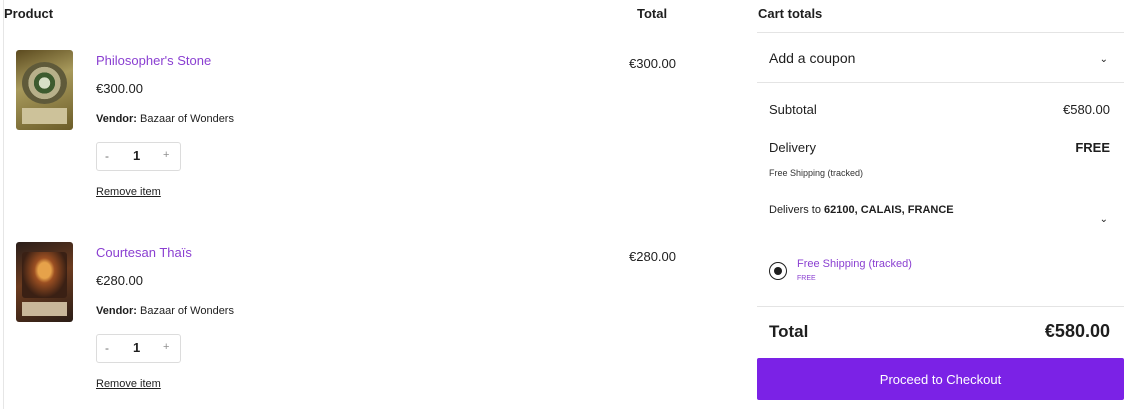  Describe the element at coordinates (889, 210) in the screenshot. I see `delivers-to-address: 62100, CALAIS, FRANCE` at that location.